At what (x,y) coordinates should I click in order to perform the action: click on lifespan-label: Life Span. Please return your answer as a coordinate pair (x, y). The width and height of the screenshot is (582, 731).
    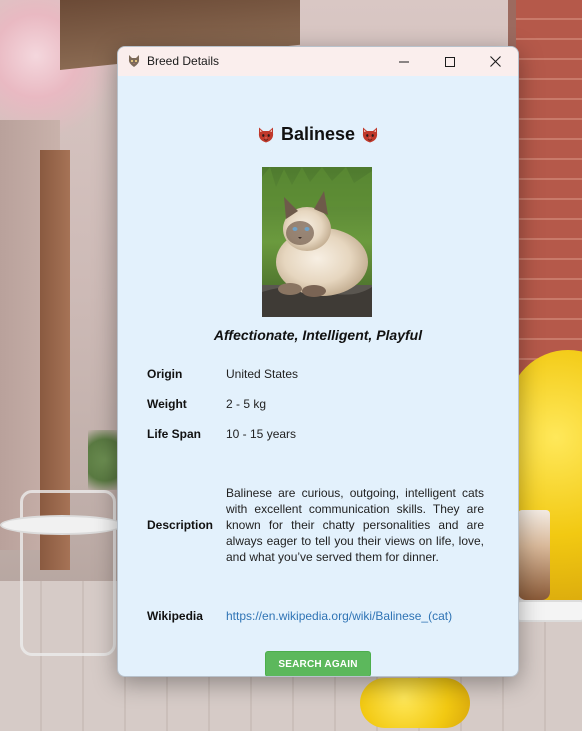
    Looking at the image, I should click on (174, 434).